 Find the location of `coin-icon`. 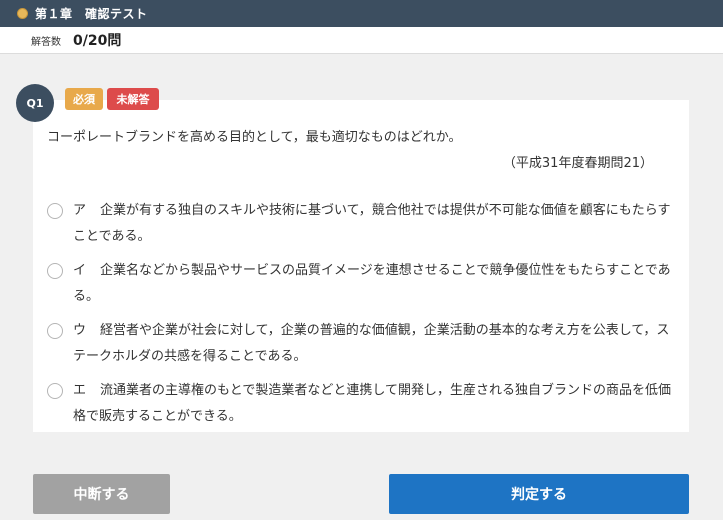

coin-icon is located at coordinates (22, 13).